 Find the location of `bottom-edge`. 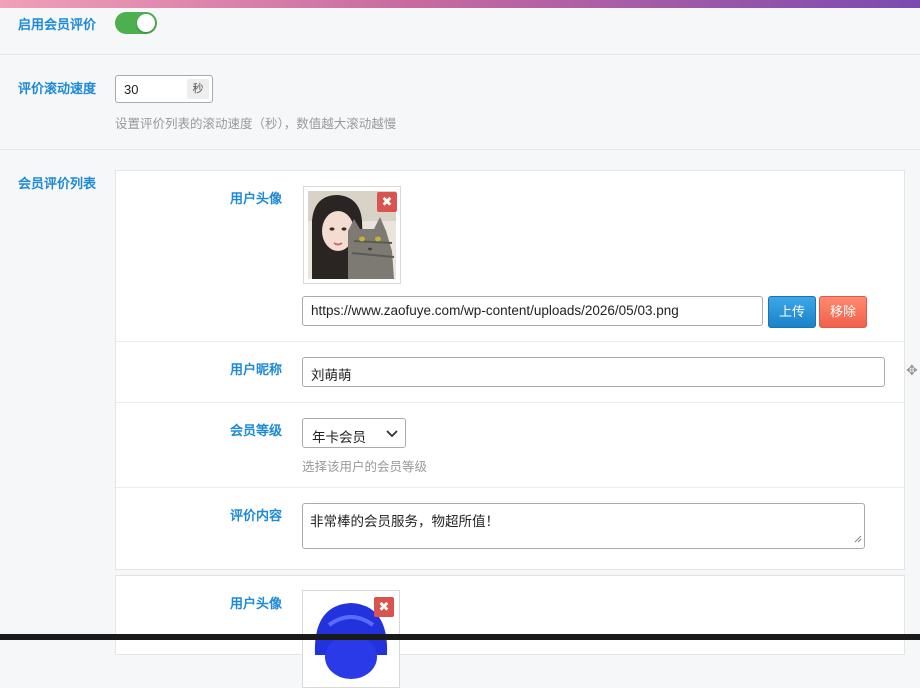

bottom-edge is located at coordinates (460, 637).